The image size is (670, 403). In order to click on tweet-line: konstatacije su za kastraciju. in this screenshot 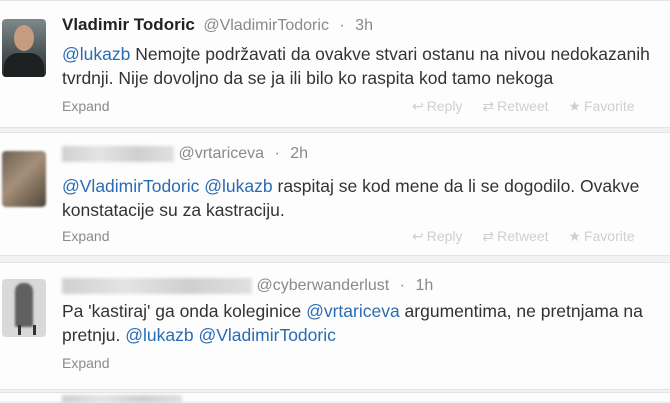, I will do `click(366, 210)`.